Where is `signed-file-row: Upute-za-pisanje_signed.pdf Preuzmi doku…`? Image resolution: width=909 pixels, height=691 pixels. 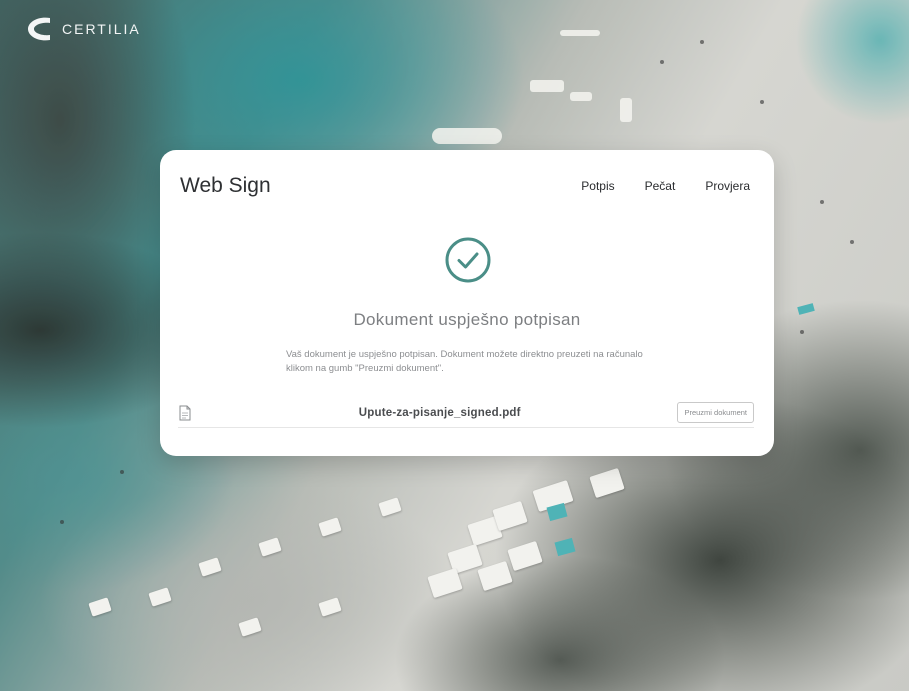
signed-file-row: Upute-za-pisanje_signed.pdf Preuzmi doku… is located at coordinates (466, 413).